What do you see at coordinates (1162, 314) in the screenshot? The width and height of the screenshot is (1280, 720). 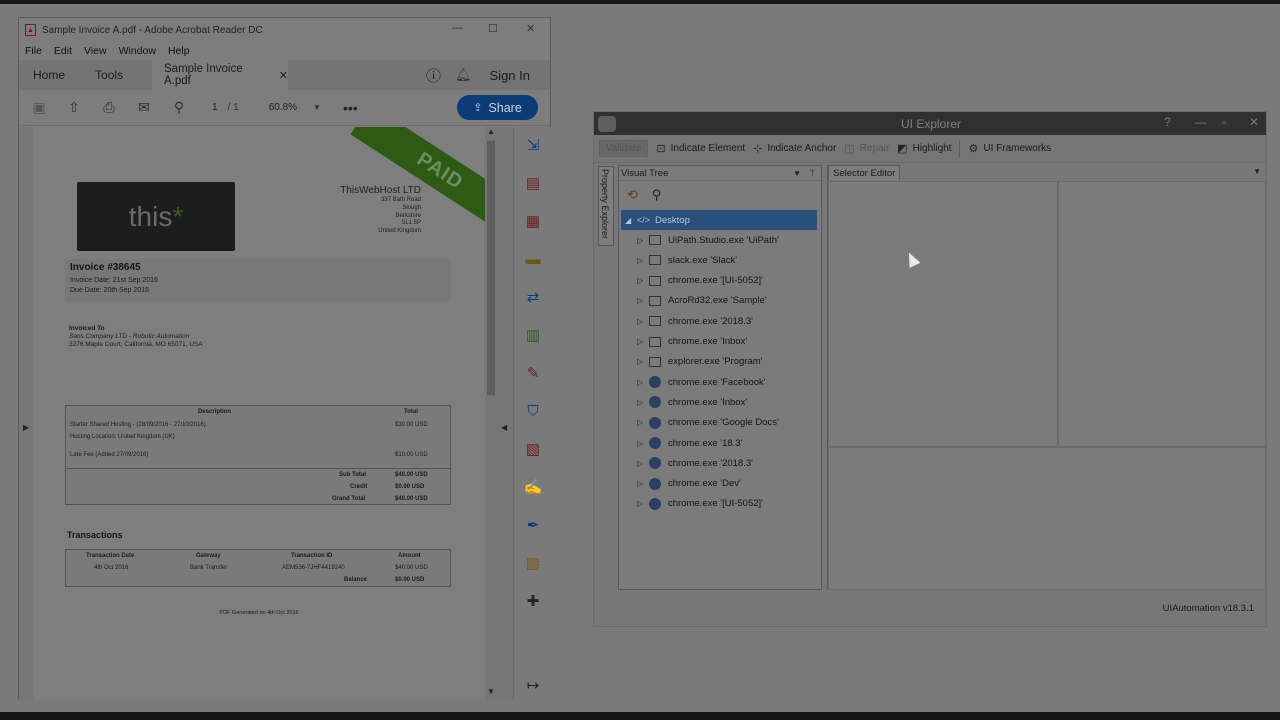 I see `selector-editor-values-pane` at bounding box center [1162, 314].